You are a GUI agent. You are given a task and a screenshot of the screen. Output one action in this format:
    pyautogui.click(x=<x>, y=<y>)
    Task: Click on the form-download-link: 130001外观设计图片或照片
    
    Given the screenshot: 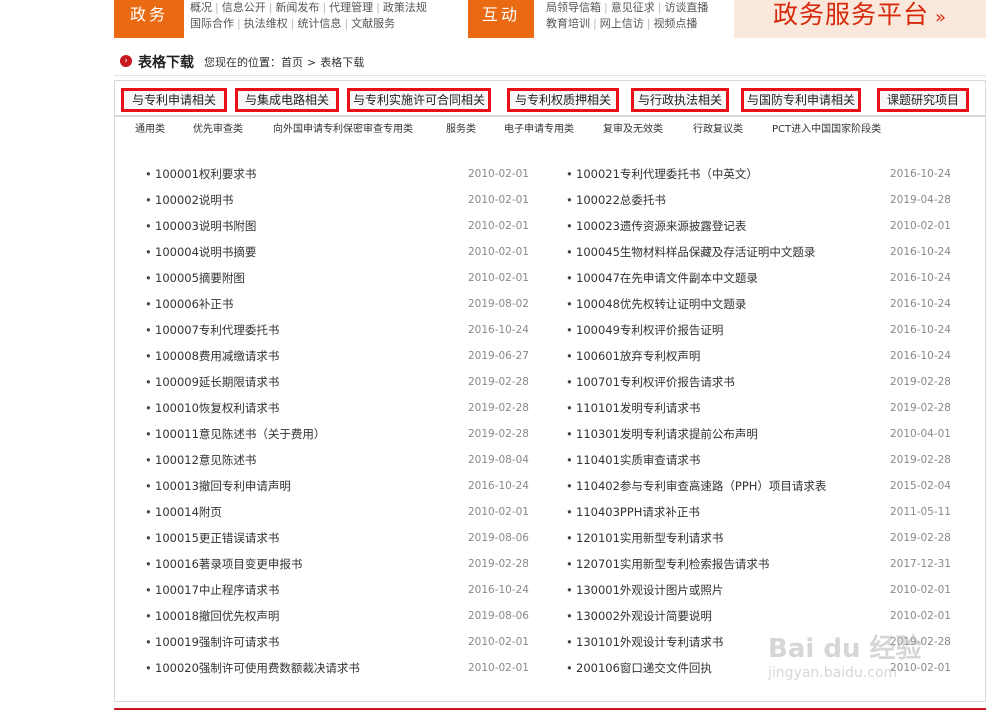 What is the action you would take?
    pyautogui.click(x=649, y=590)
    